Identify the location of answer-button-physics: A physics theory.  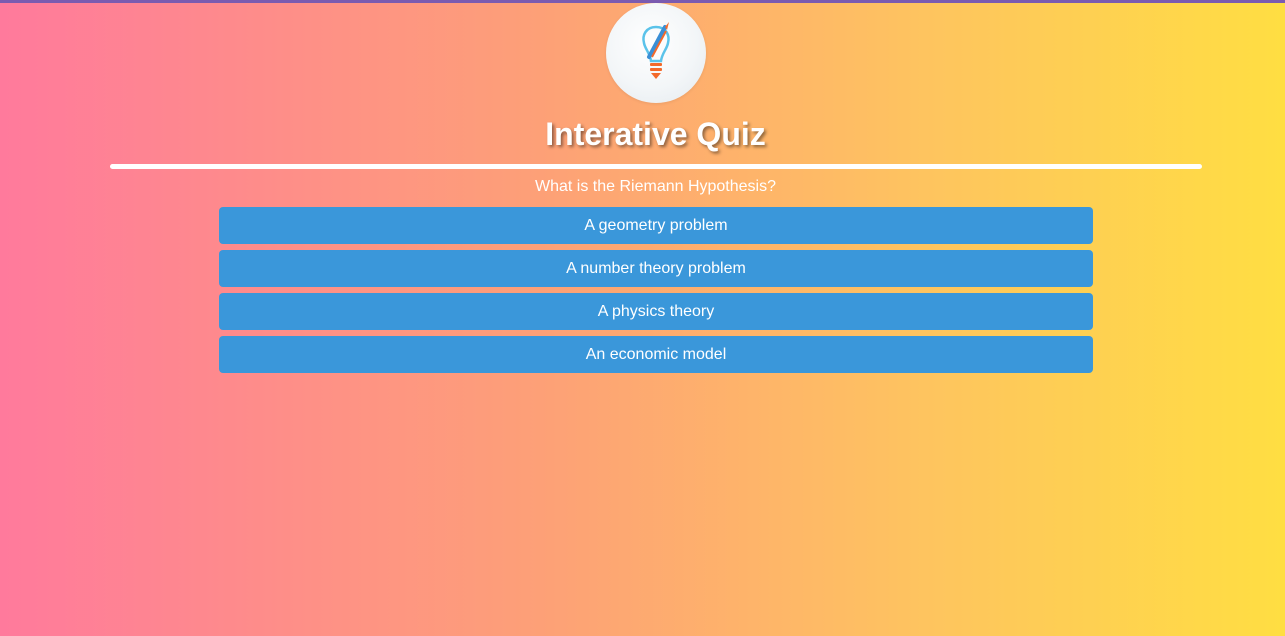
(656, 311).